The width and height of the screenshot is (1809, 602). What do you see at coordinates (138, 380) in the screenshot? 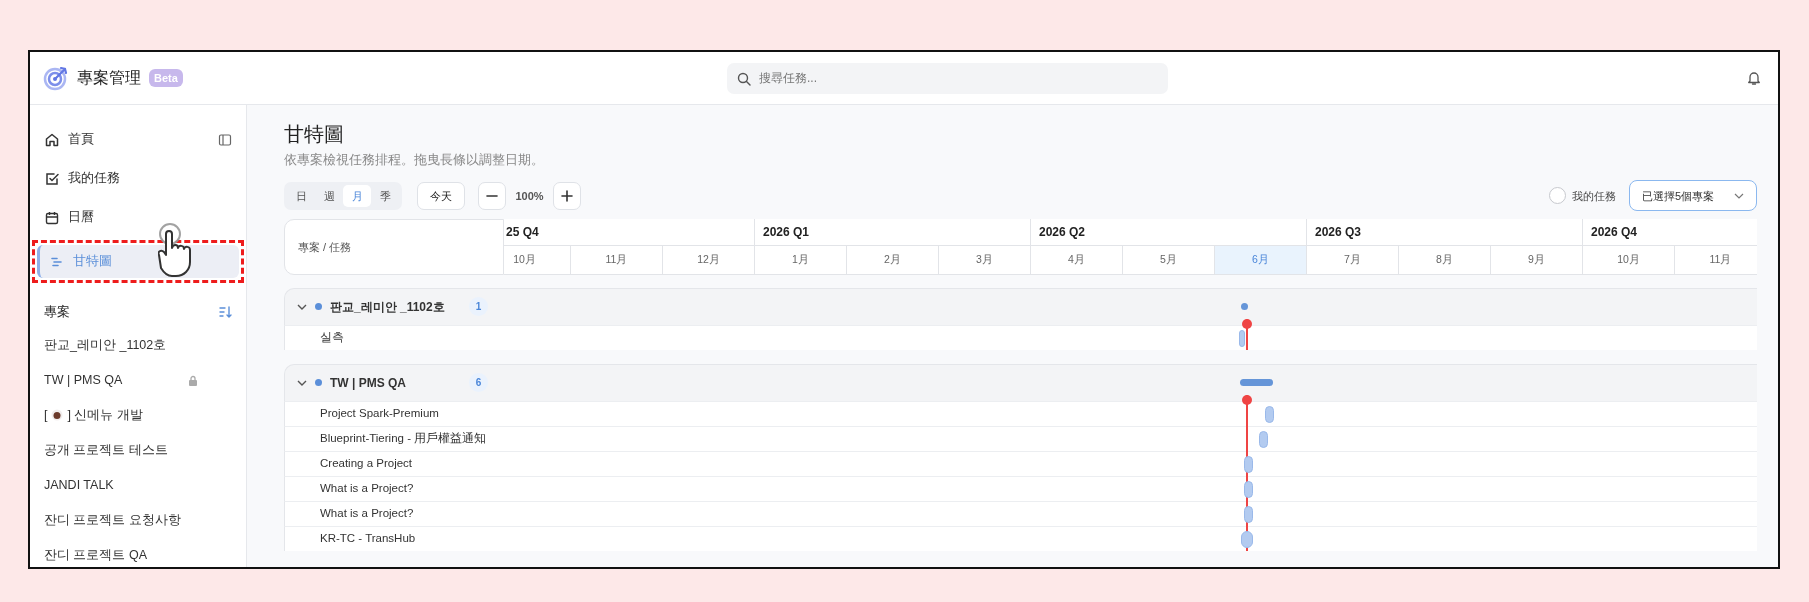
I see `project-item: TW | PMS QA` at bounding box center [138, 380].